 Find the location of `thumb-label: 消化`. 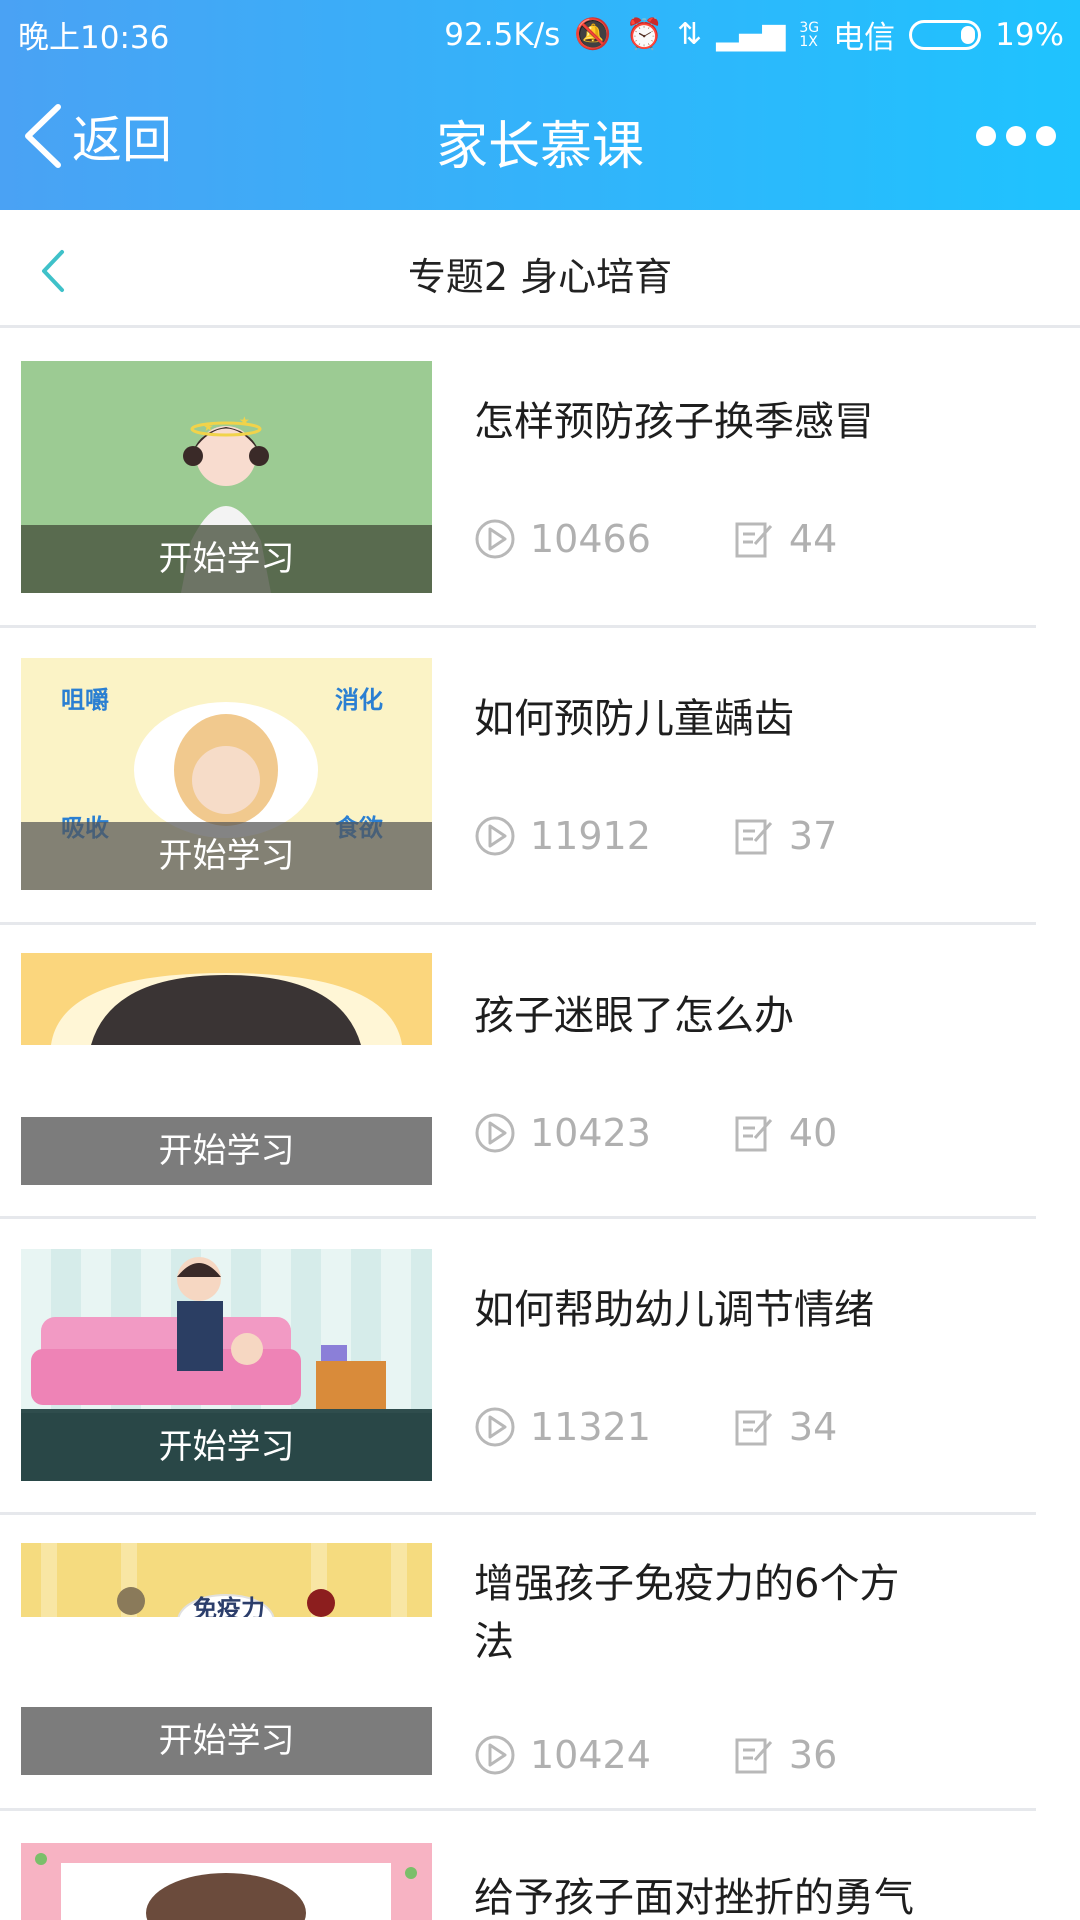

thumb-label: 消化 is located at coordinates (359, 700).